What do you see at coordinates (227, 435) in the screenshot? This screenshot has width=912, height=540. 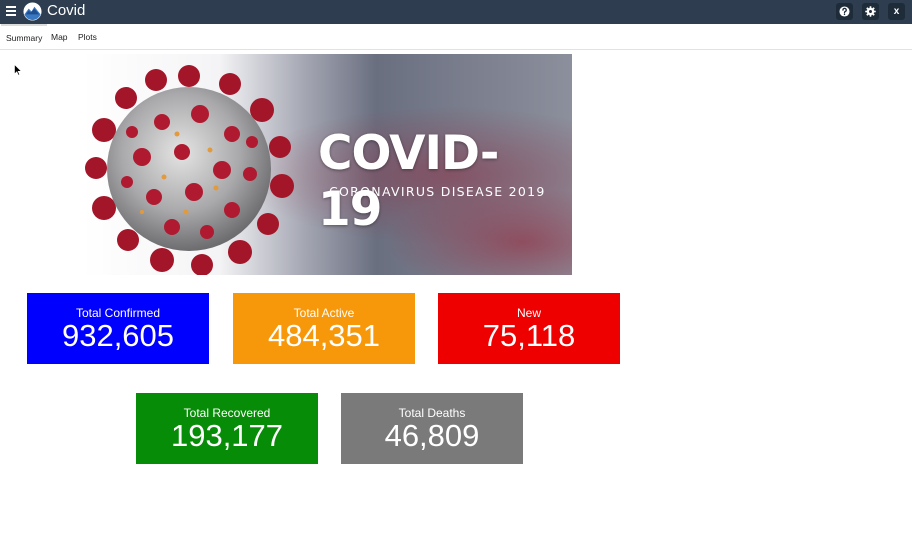 I see `stat-value: 193,177` at bounding box center [227, 435].